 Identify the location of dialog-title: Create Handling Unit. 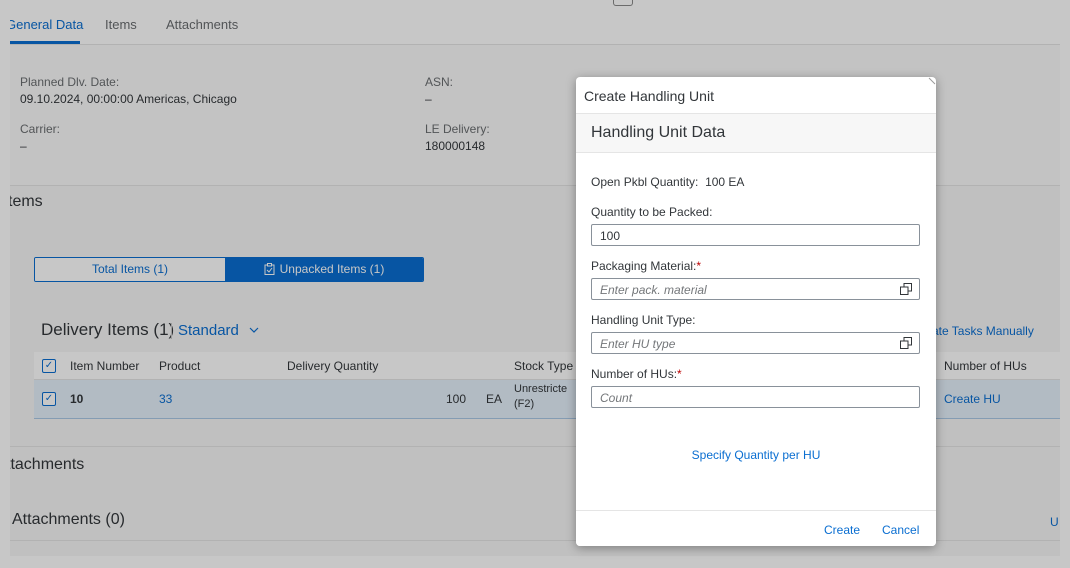
(649, 96).